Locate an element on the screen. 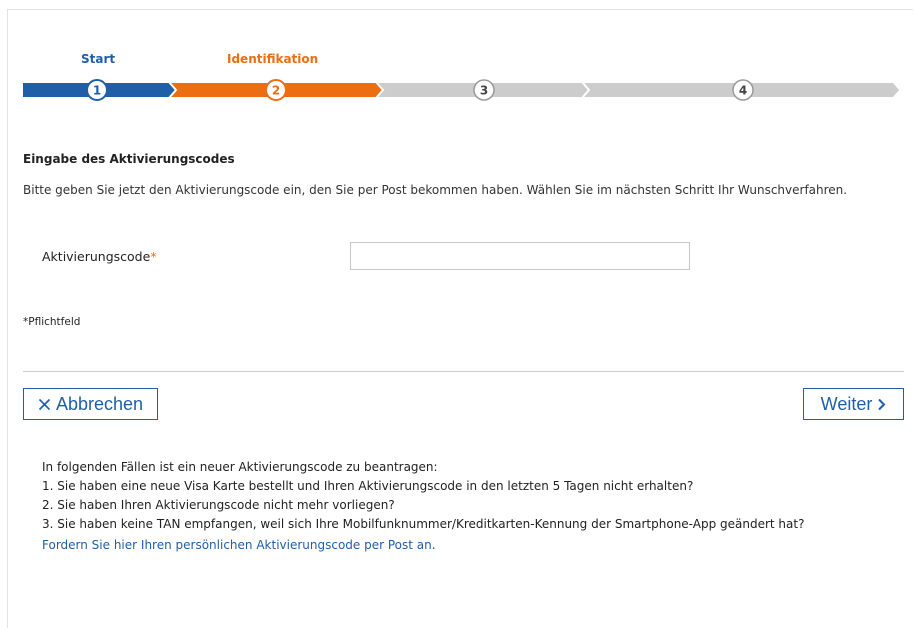  activation-code-label-text: Aktivierungscode is located at coordinates (96, 256).